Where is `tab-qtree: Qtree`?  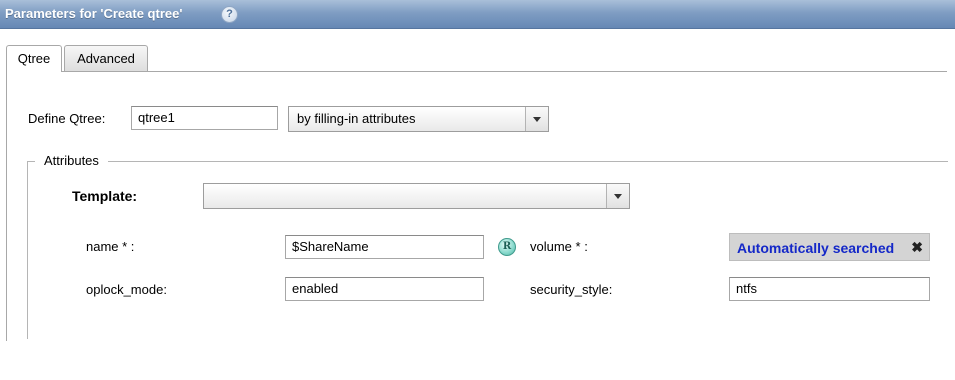
tab-qtree: Qtree is located at coordinates (34, 58).